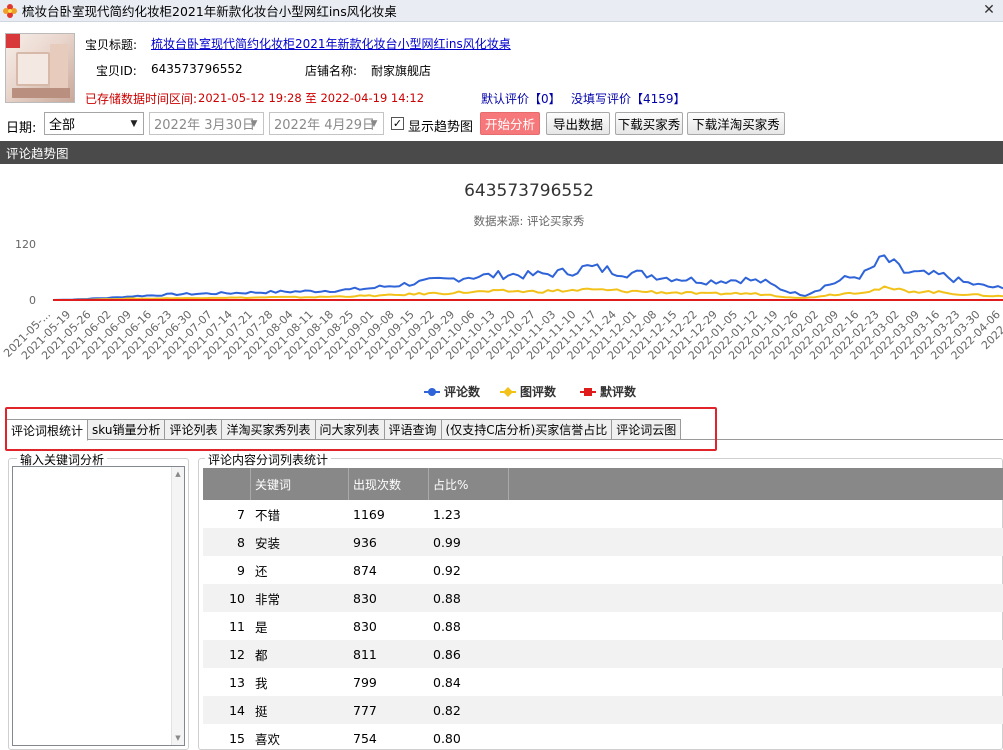  What do you see at coordinates (326, 123) in the screenshot?
I see `end-date-picker: 2022年 4月29日 ▼` at bounding box center [326, 123].